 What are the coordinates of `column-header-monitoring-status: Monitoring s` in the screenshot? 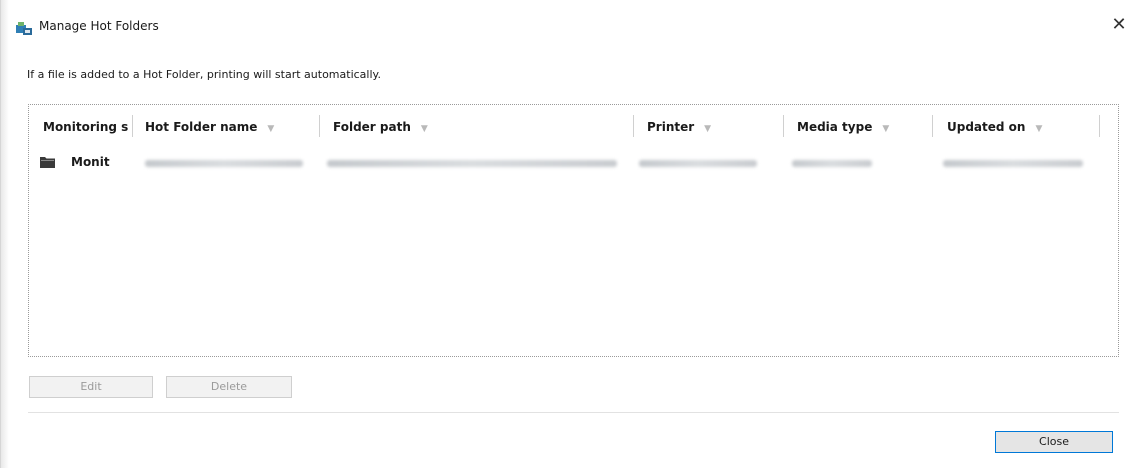 It's located at (88, 129).